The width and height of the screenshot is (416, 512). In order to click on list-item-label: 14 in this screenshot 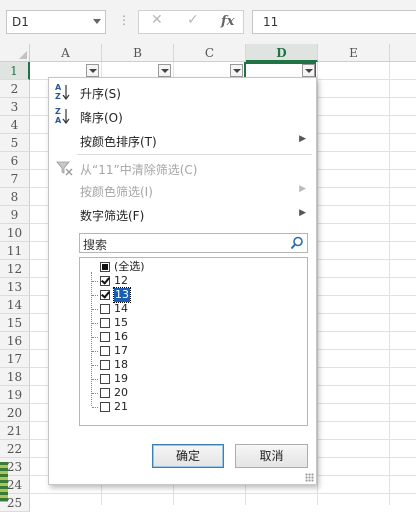, I will do `click(121, 308)`.